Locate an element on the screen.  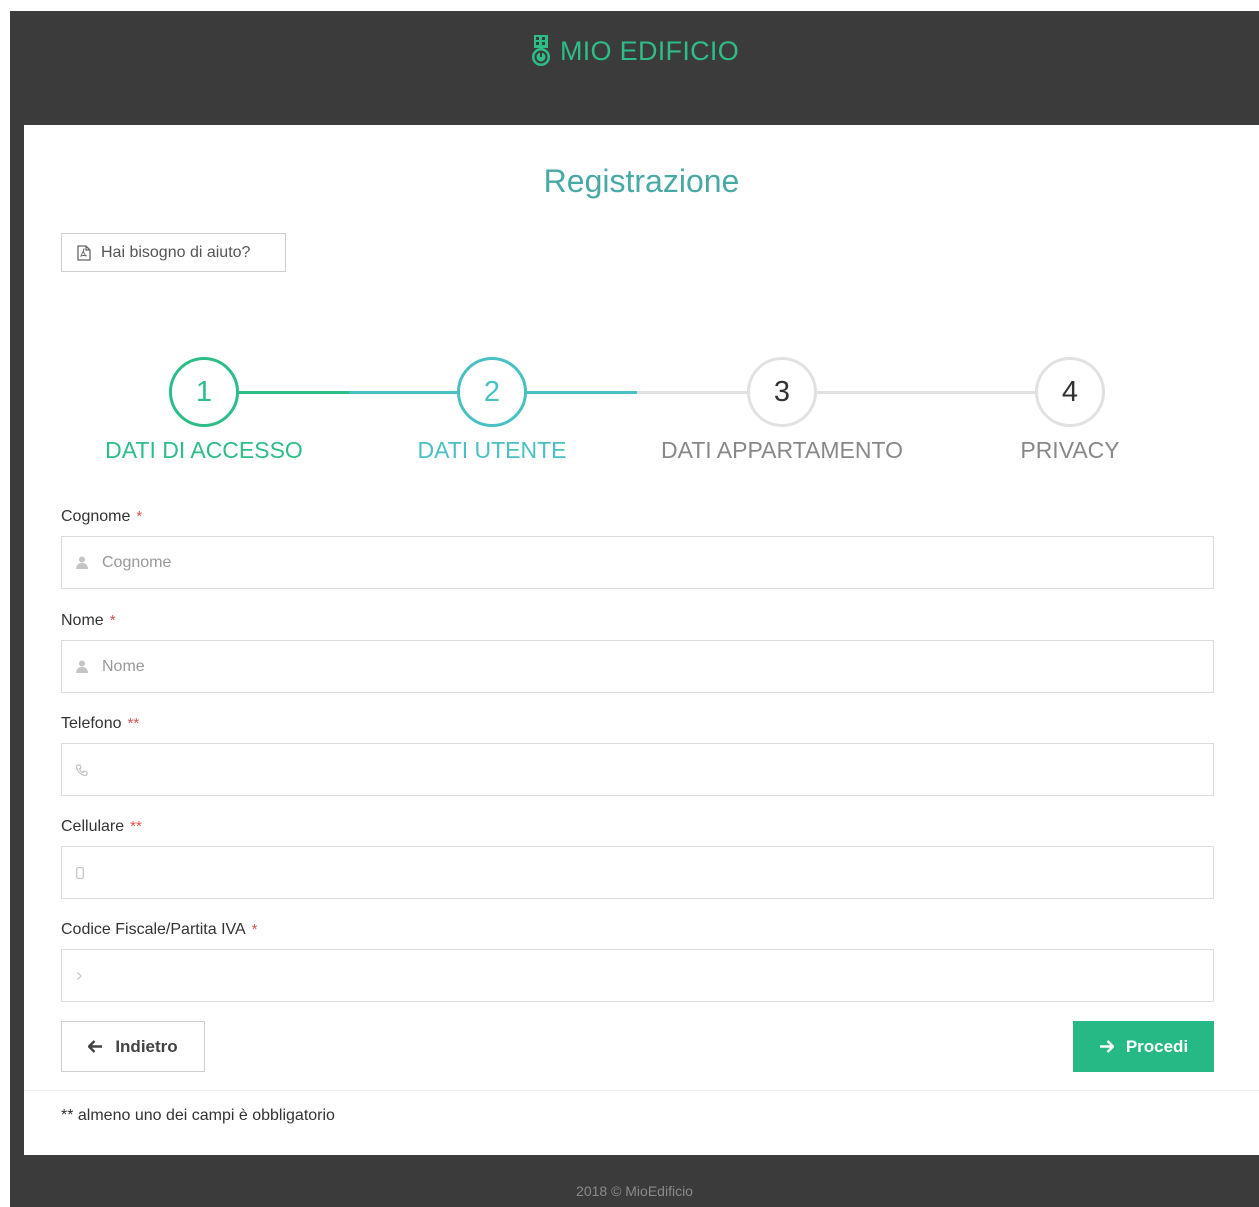
cellulare-input is located at coordinates (654, 872).